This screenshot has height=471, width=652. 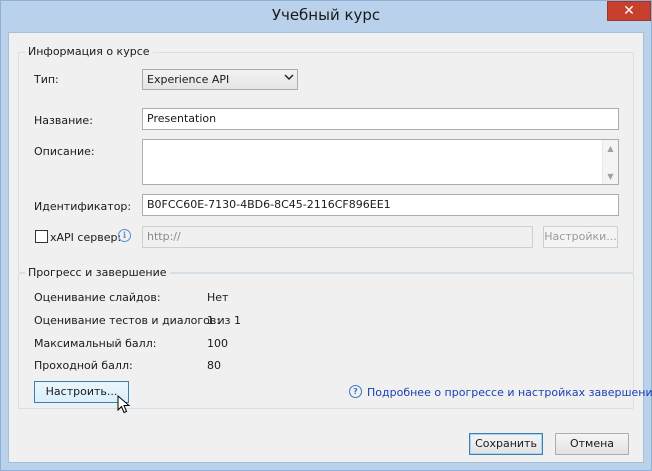 What do you see at coordinates (380, 119) in the screenshot?
I see `name-input: Presentation` at bounding box center [380, 119].